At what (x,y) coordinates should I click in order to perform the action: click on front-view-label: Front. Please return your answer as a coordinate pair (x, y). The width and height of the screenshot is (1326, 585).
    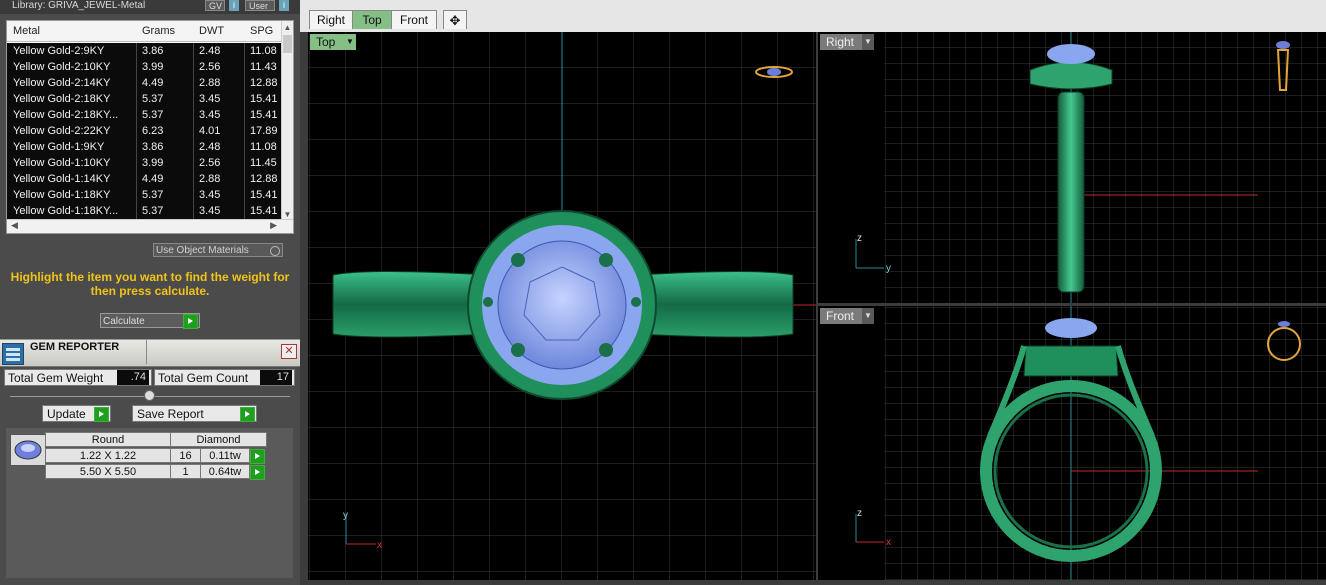
    Looking at the image, I should click on (842, 316).